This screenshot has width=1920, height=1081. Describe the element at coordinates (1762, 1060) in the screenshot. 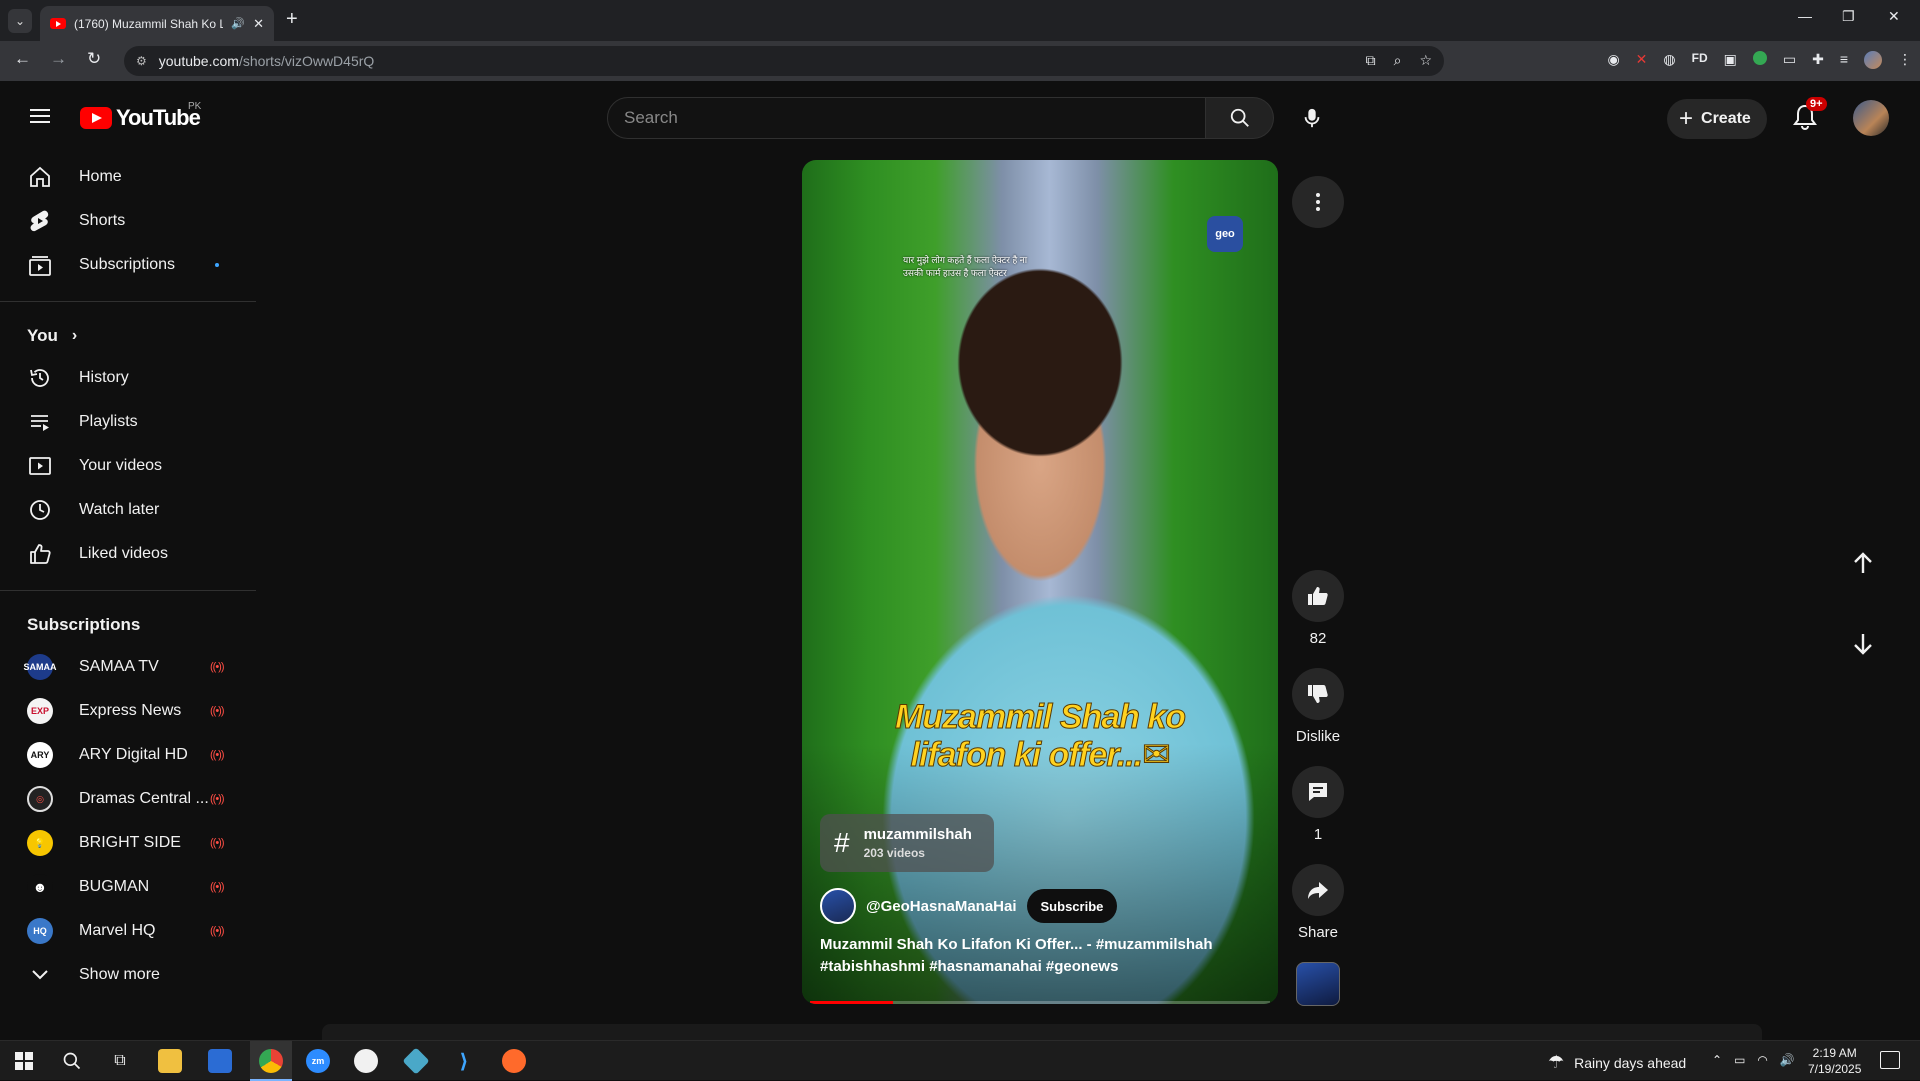

I see `wifi-icon: ◠` at that location.